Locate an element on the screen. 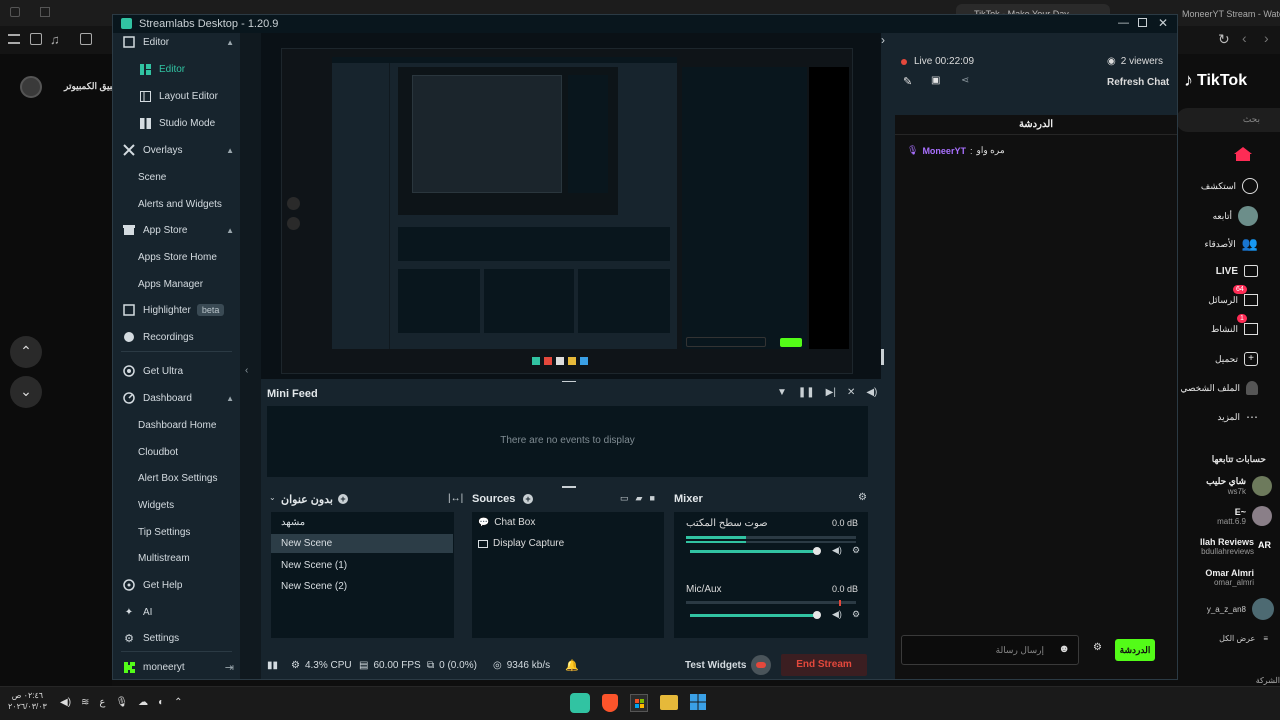  chat-resize-handle is located at coordinates (882, 357).